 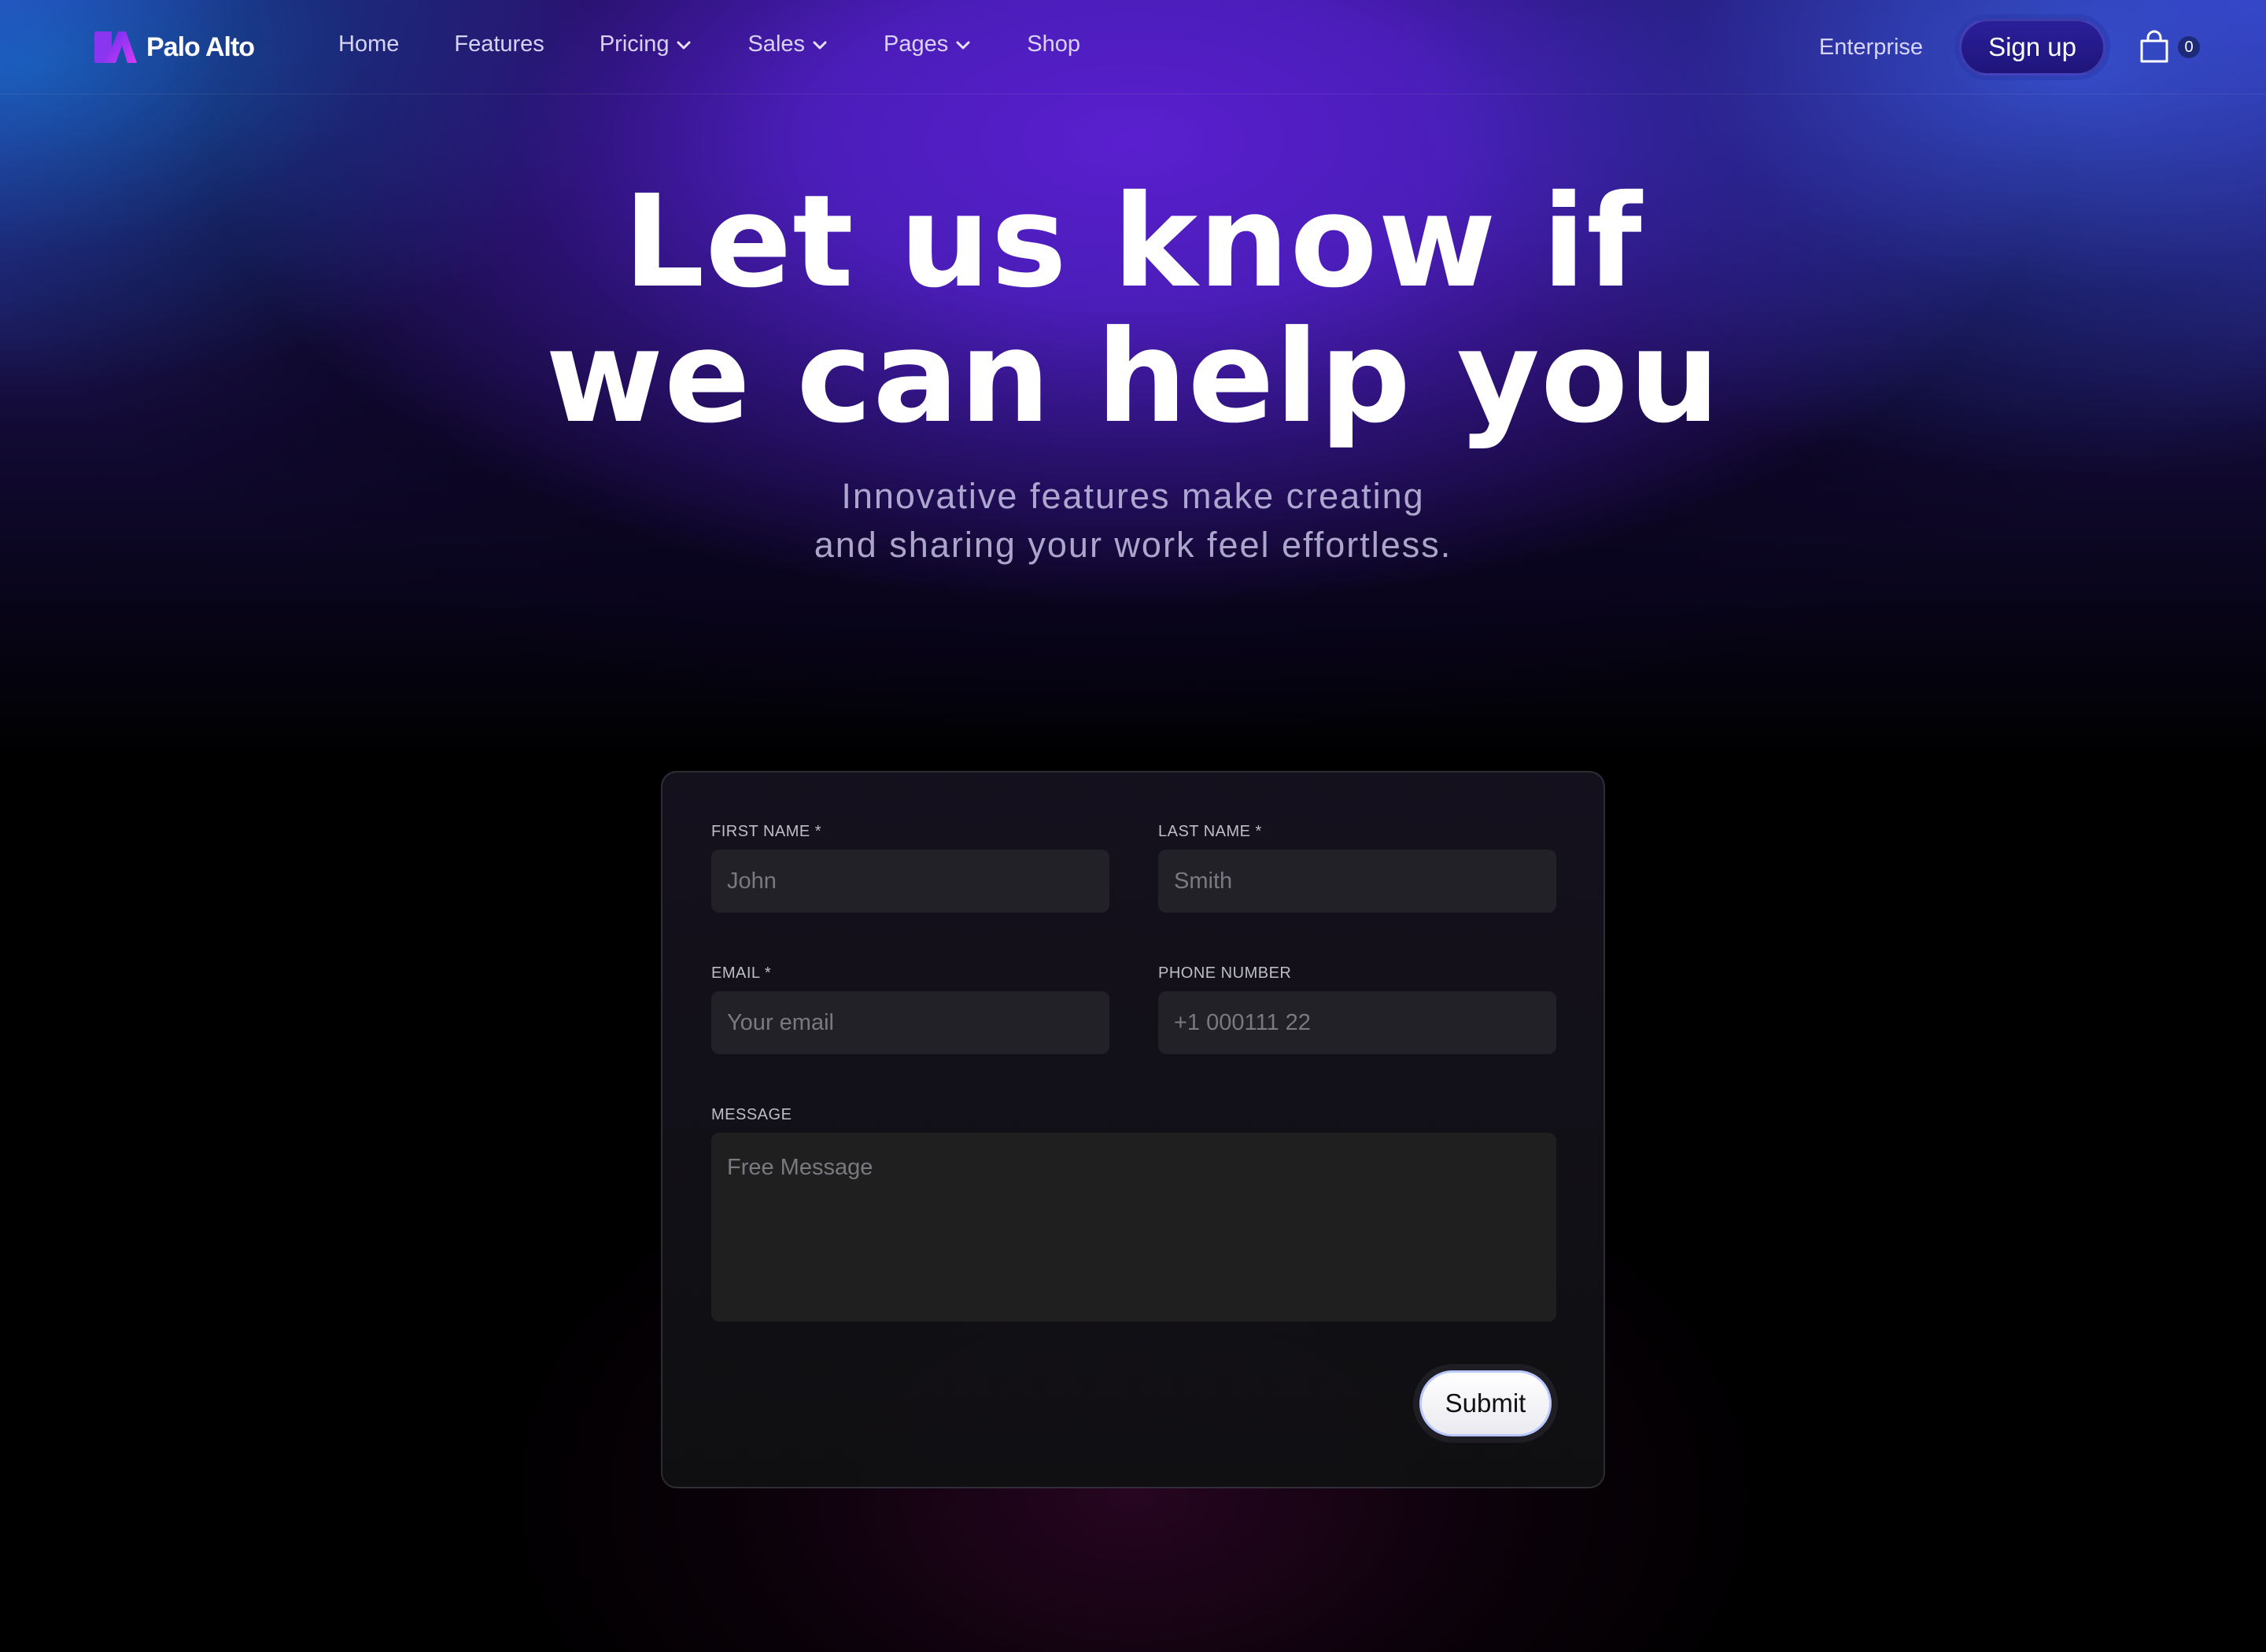 I want to click on brand-logo: Palo Alto, so click(x=174, y=47).